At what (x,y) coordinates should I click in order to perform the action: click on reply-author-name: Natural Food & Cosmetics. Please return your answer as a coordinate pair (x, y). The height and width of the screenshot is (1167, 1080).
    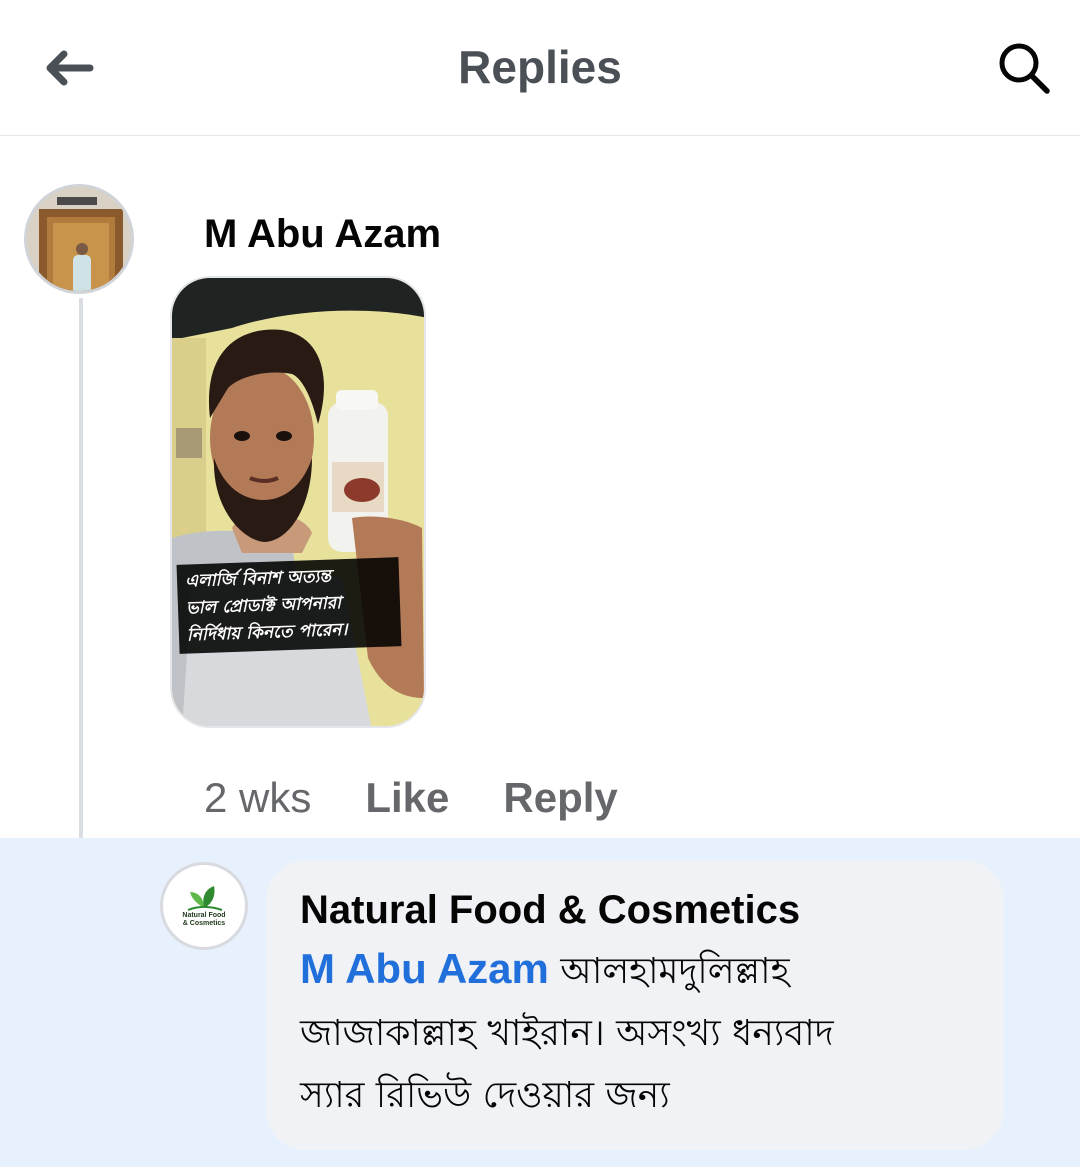
    Looking at the image, I should click on (635, 910).